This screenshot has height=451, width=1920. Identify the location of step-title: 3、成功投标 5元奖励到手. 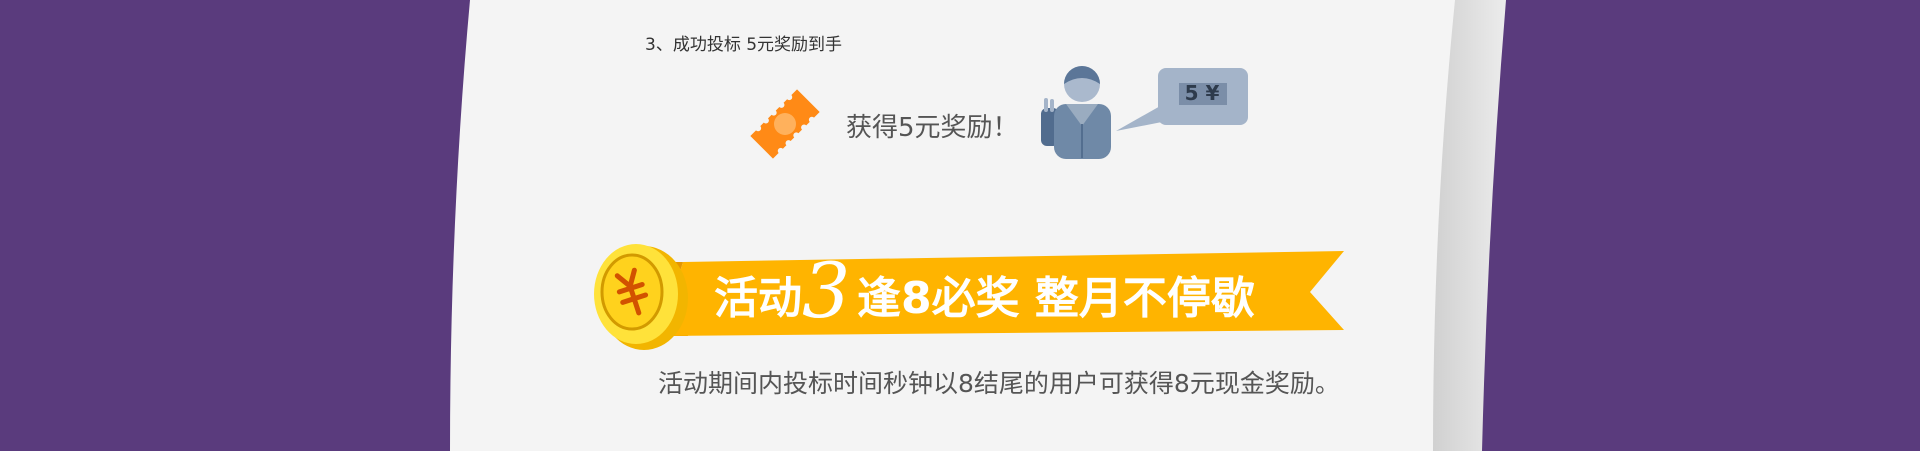
(744, 45).